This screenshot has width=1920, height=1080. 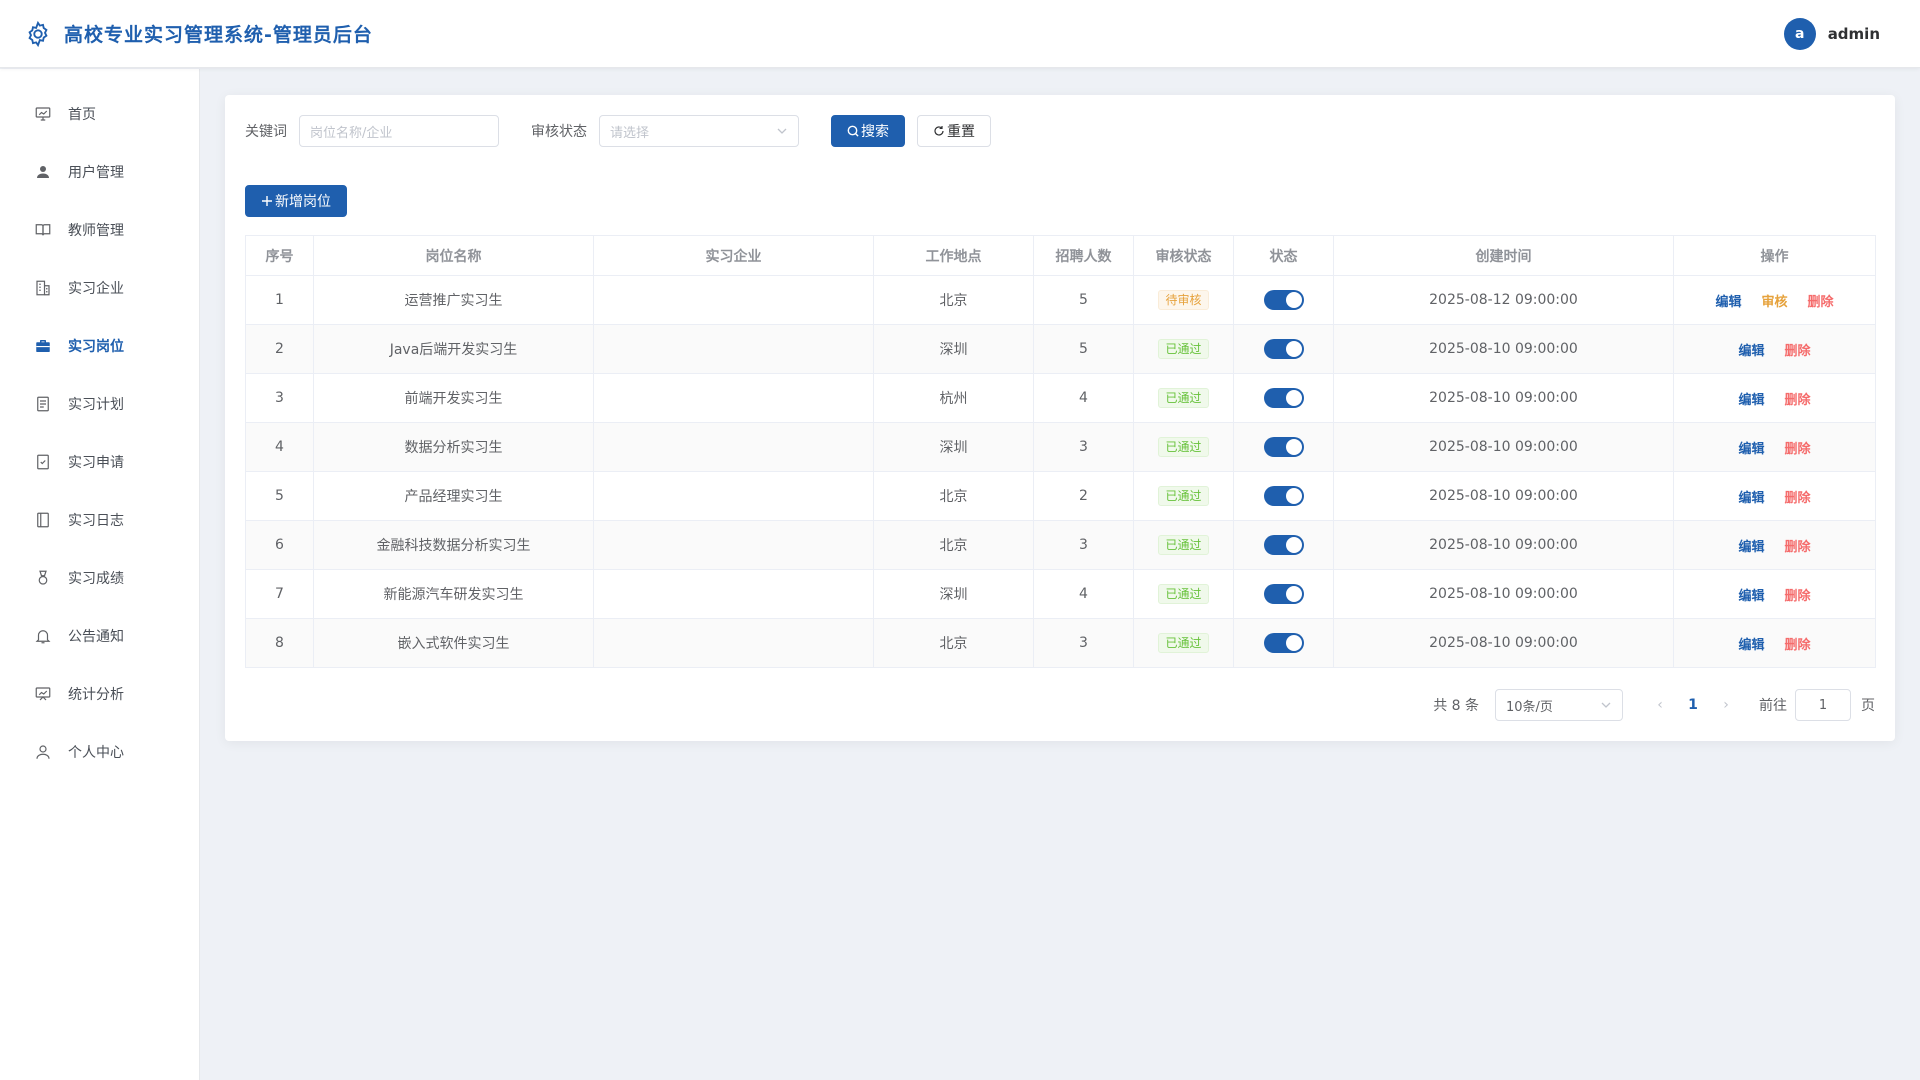 What do you see at coordinates (96, 231) in the screenshot?
I see `sidebar-item-label: 教师管理` at bounding box center [96, 231].